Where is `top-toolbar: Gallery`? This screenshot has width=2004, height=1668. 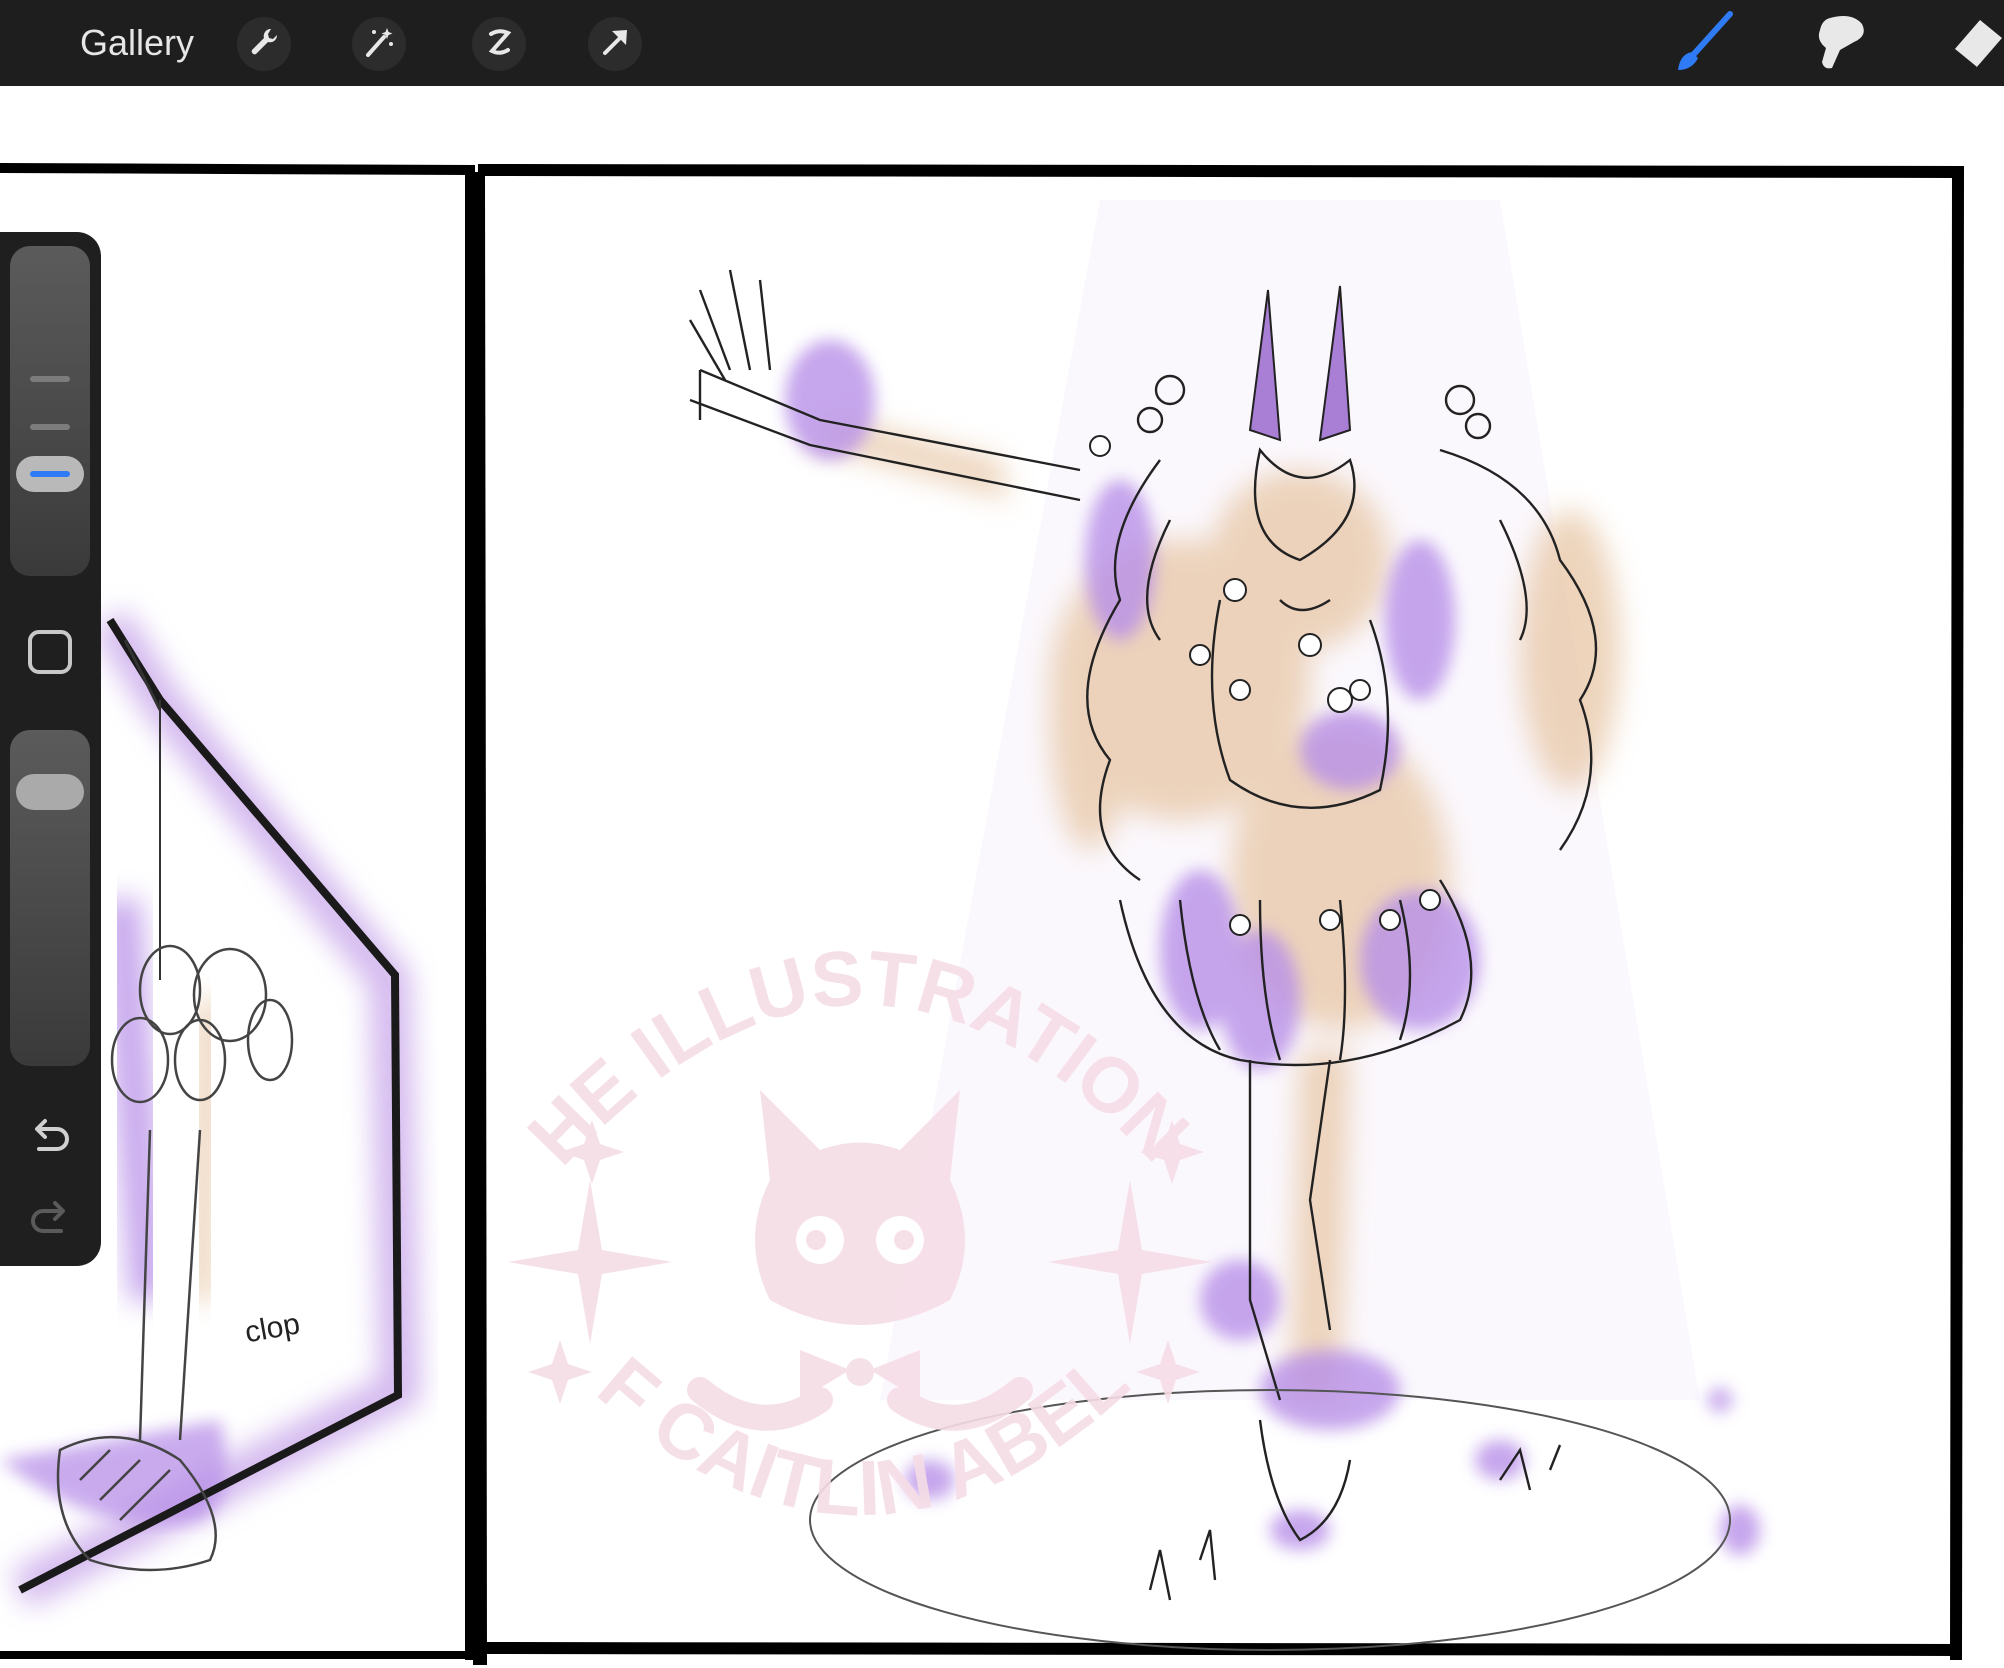 top-toolbar: Gallery is located at coordinates (1002, 43).